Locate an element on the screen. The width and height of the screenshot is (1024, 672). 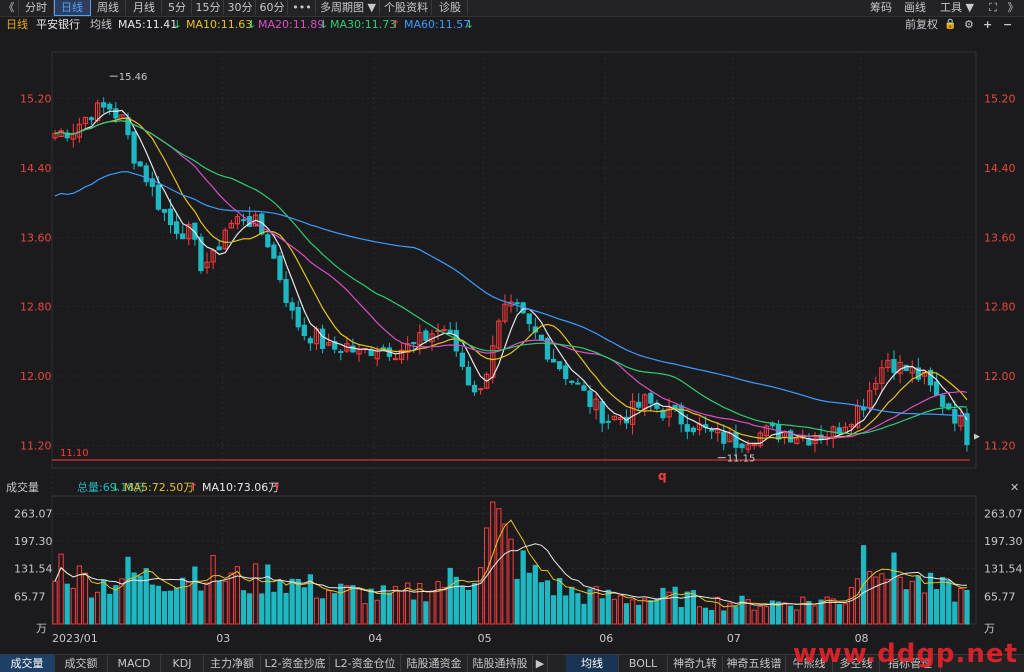
expand-icon: ⛶ is located at coordinates (993, 8).